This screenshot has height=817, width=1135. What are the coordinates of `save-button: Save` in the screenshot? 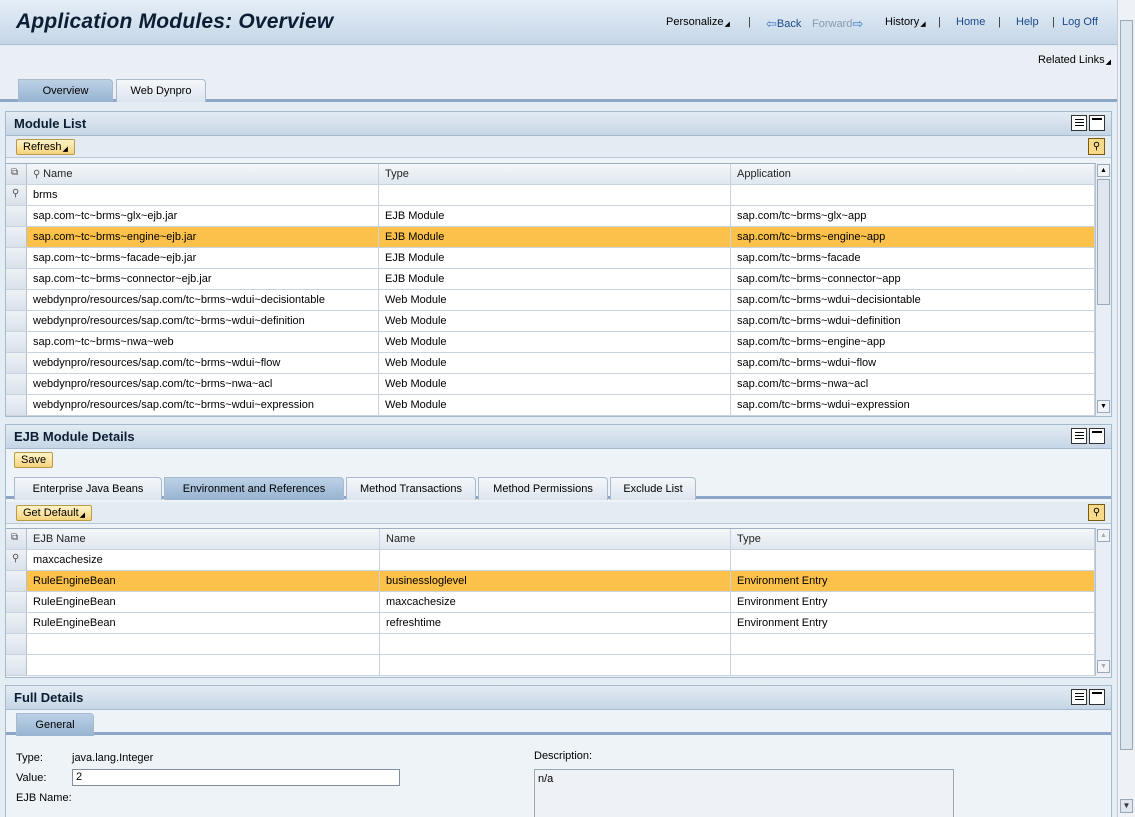 It's located at (34, 460).